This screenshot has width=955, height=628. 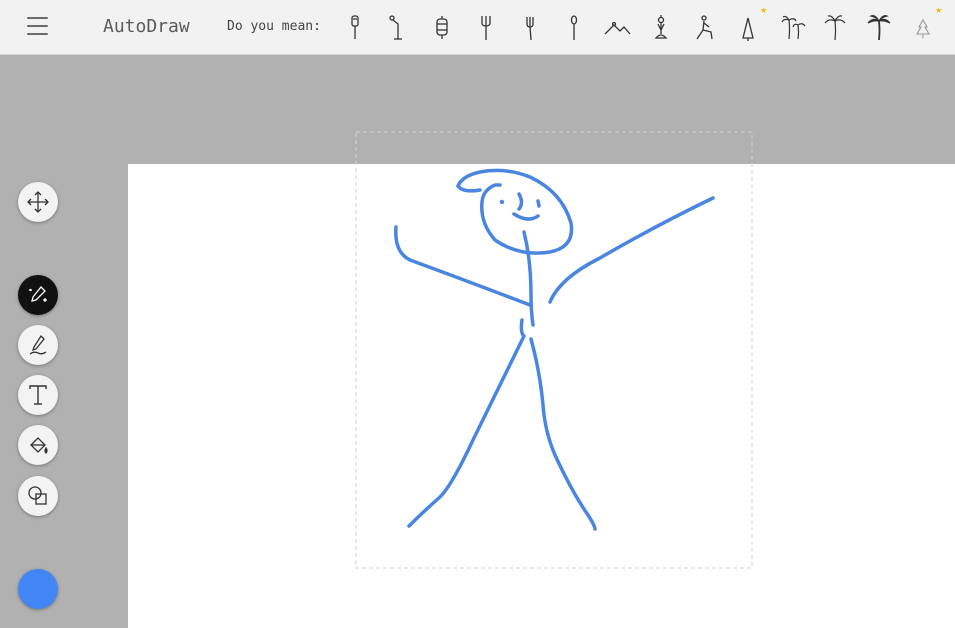 What do you see at coordinates (631, 250) in the screenshot?
I see `stroke-right-arm` at bounding box center [631, 250].